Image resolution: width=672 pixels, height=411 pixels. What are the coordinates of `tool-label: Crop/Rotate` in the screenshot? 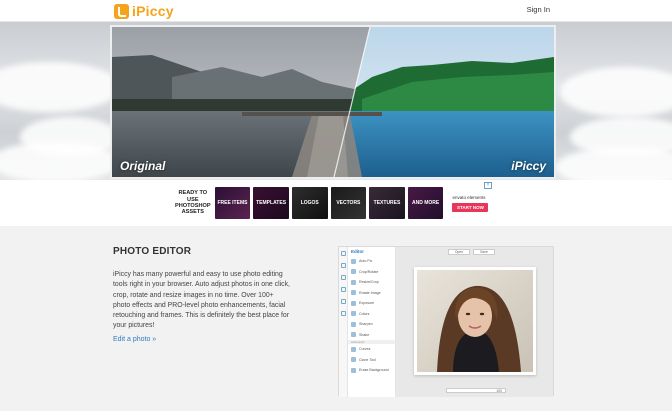 It's located at (369, 271).